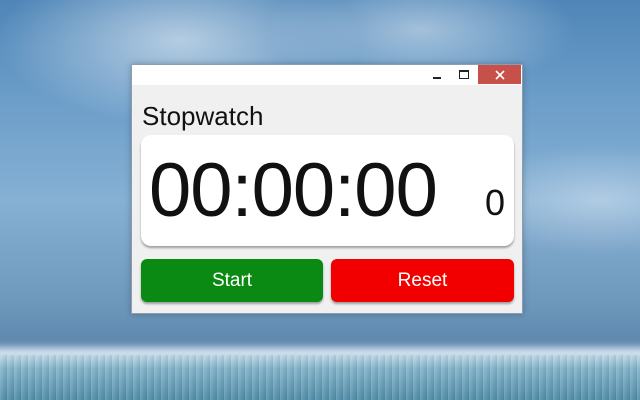  Describe the element at coordinates (437, 74) in the screenshot. I see `minimize-button` at that location.